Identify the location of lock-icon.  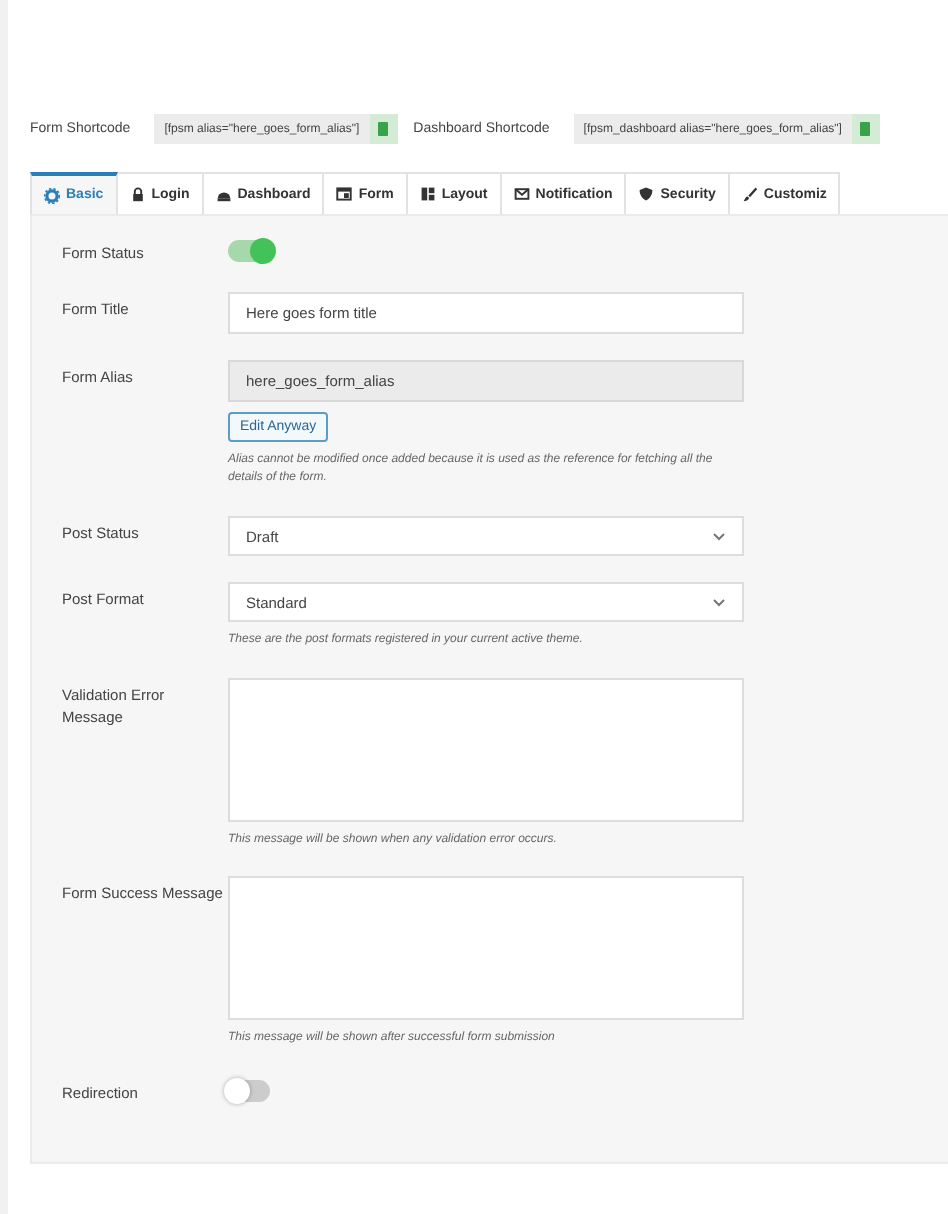
(137, 194).